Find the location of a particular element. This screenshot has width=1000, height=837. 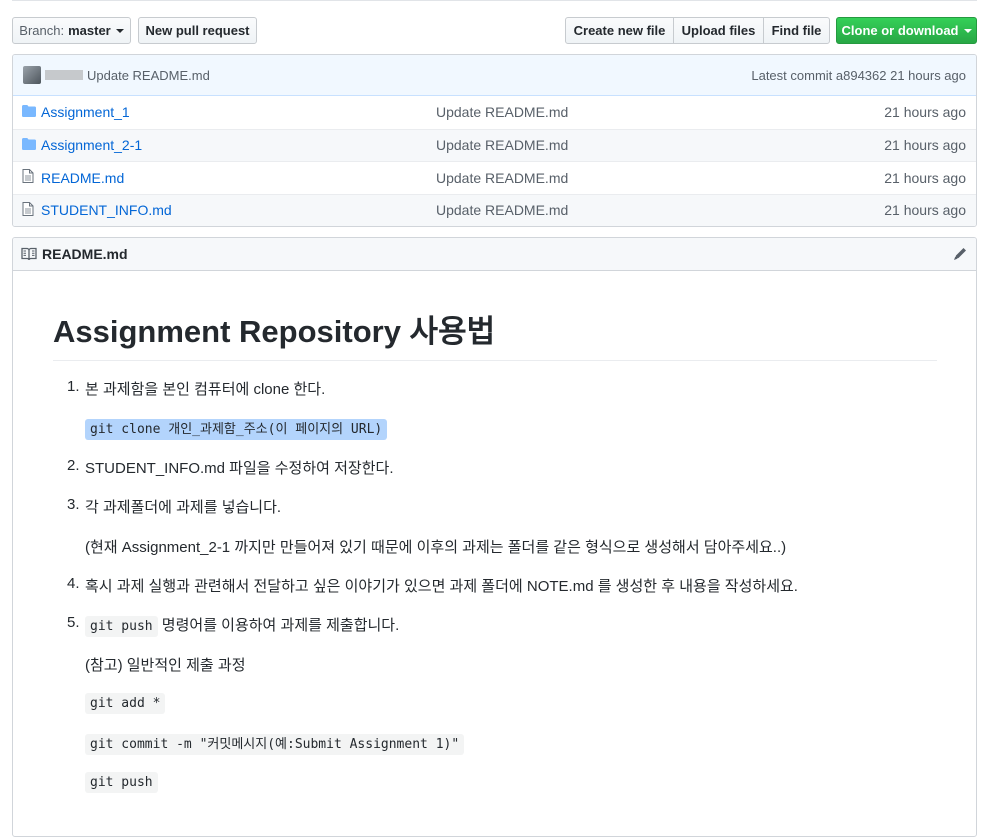

branch-select-button: Branch: master is located at coordinates (71, 30).